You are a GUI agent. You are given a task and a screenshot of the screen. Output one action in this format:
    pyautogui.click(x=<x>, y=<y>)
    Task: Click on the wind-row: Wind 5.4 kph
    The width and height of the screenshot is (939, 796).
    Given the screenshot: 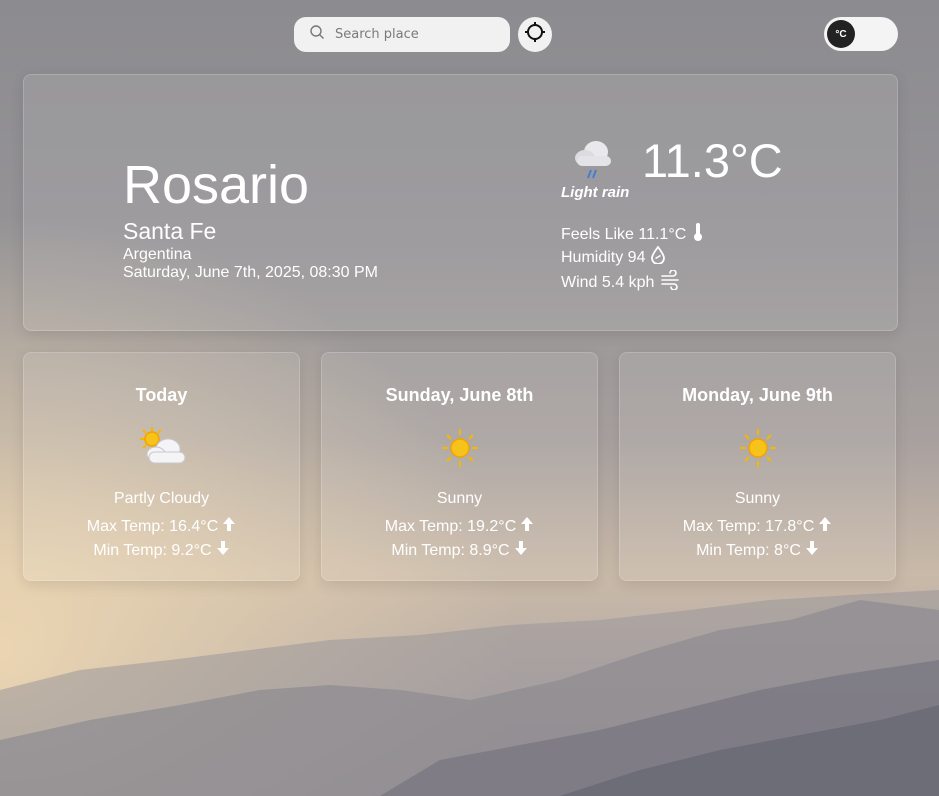 What is the action you would take?
    pyautogui.click(x=621, y=282)
    